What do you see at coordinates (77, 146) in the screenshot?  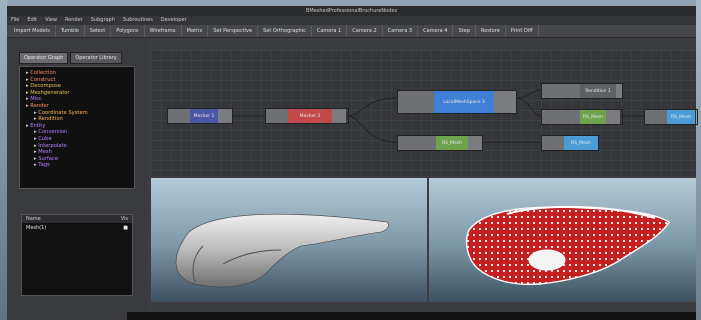 I see `tree-item: ▸ Interpolate` at bounding box center [77, 146].